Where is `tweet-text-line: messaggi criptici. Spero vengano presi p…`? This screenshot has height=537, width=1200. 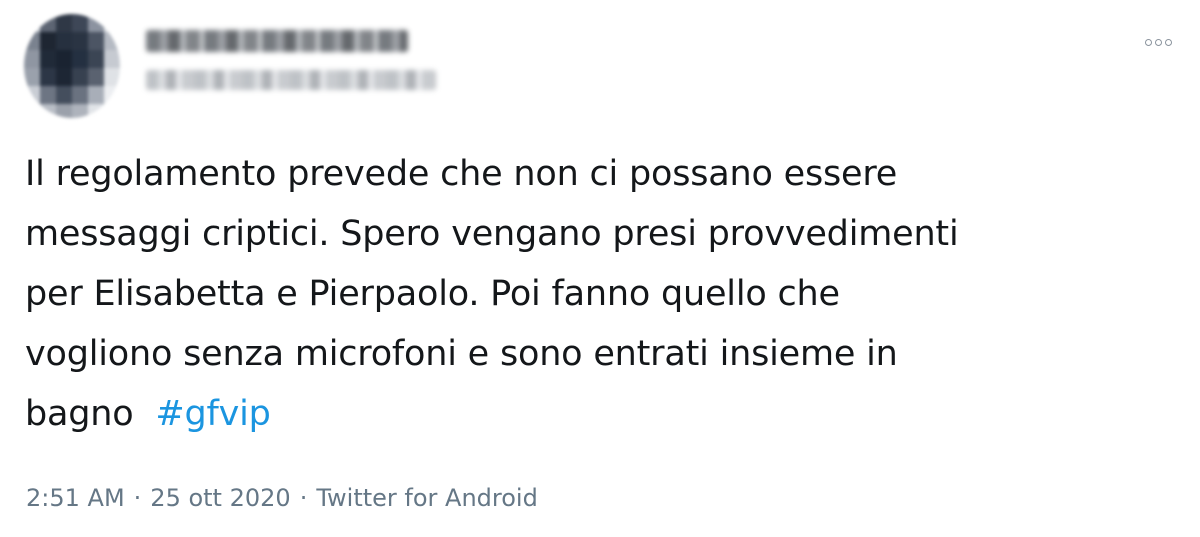 tweet-text-line: messaggi criptici. Spero vengano presi p… is located at coordinates (492, 234).